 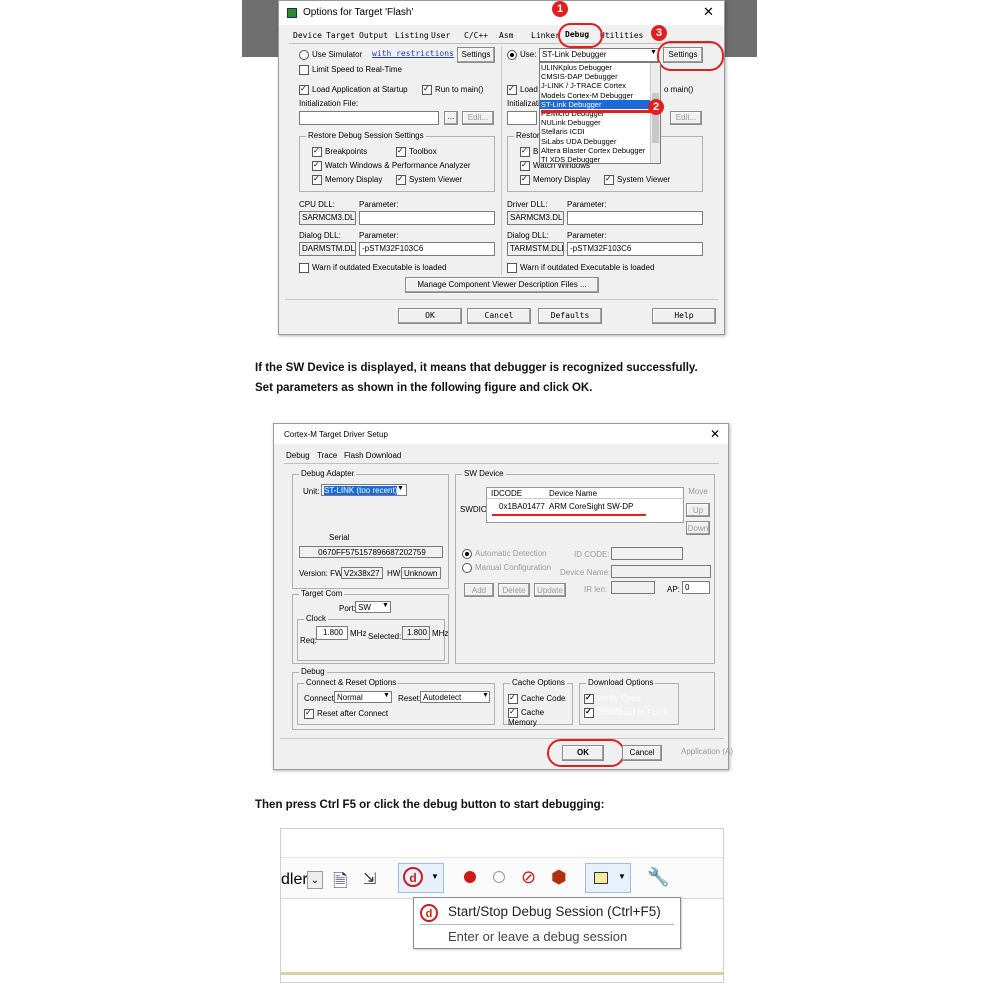 I want to click on debug-button-group: d ▼, so click(x=421, y=878).